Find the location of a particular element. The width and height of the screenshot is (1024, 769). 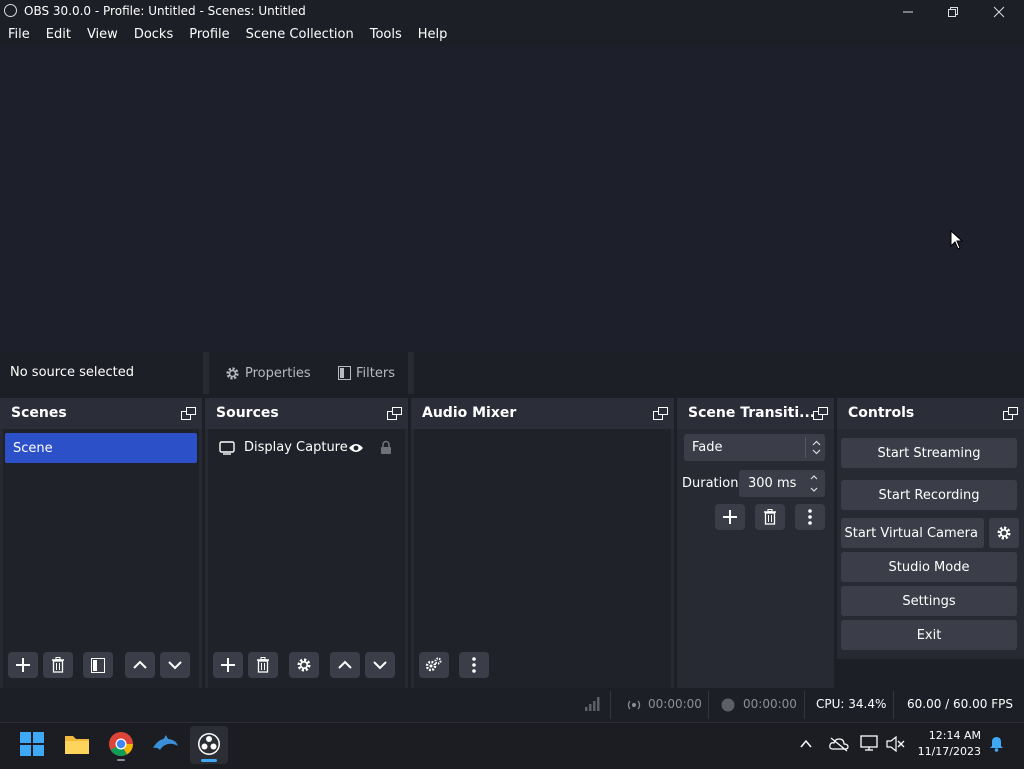

duration-label: Duration is located at coordinates (710, 483).